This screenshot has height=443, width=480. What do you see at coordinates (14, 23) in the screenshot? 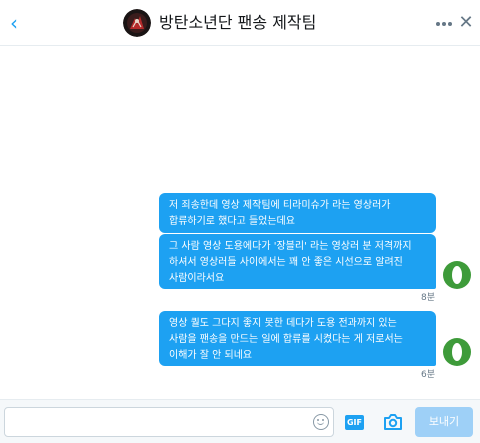
I see `back-chevron-icon: ‹` at bounding box center [14, 23].